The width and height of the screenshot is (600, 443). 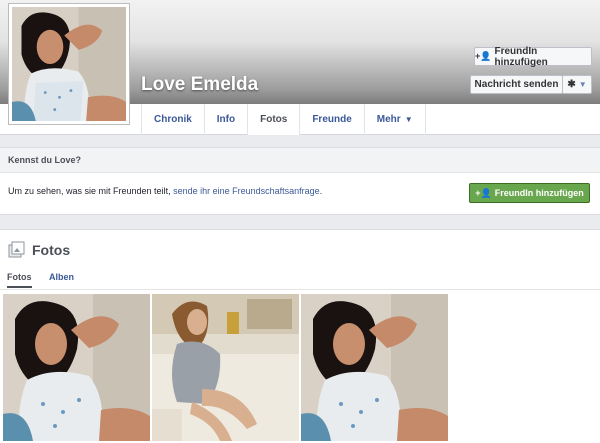 I want to click on know-card-title: Kennst du Love?, so click(x=300, y=160).